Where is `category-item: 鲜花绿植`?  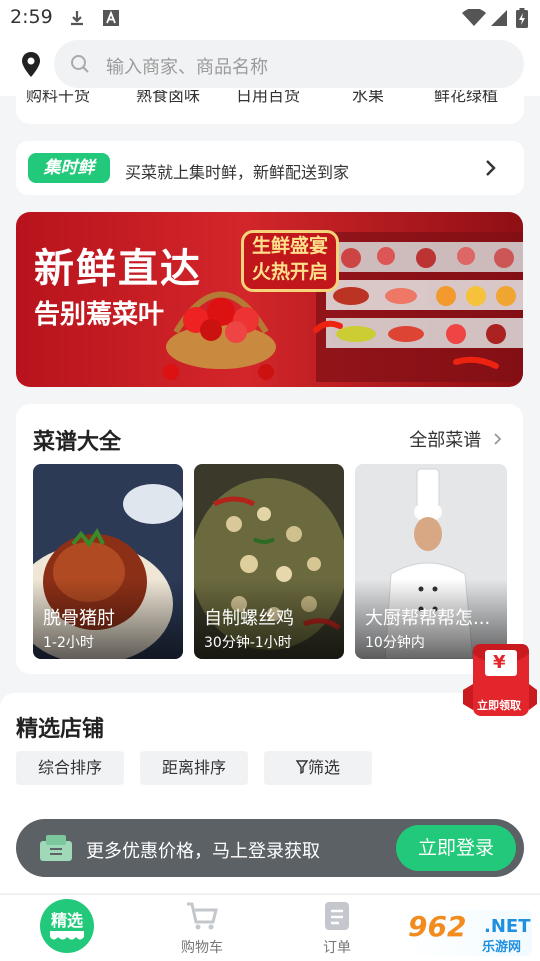 category-item: 鲜花绿植 is located at coordinates (466, 98).